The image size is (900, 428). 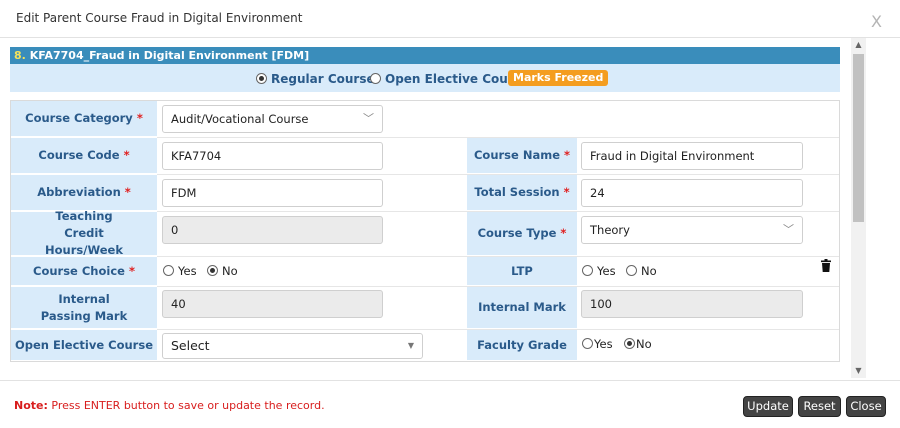 I want to click on faculty-grade-no: No, so click(x=638, y=344).